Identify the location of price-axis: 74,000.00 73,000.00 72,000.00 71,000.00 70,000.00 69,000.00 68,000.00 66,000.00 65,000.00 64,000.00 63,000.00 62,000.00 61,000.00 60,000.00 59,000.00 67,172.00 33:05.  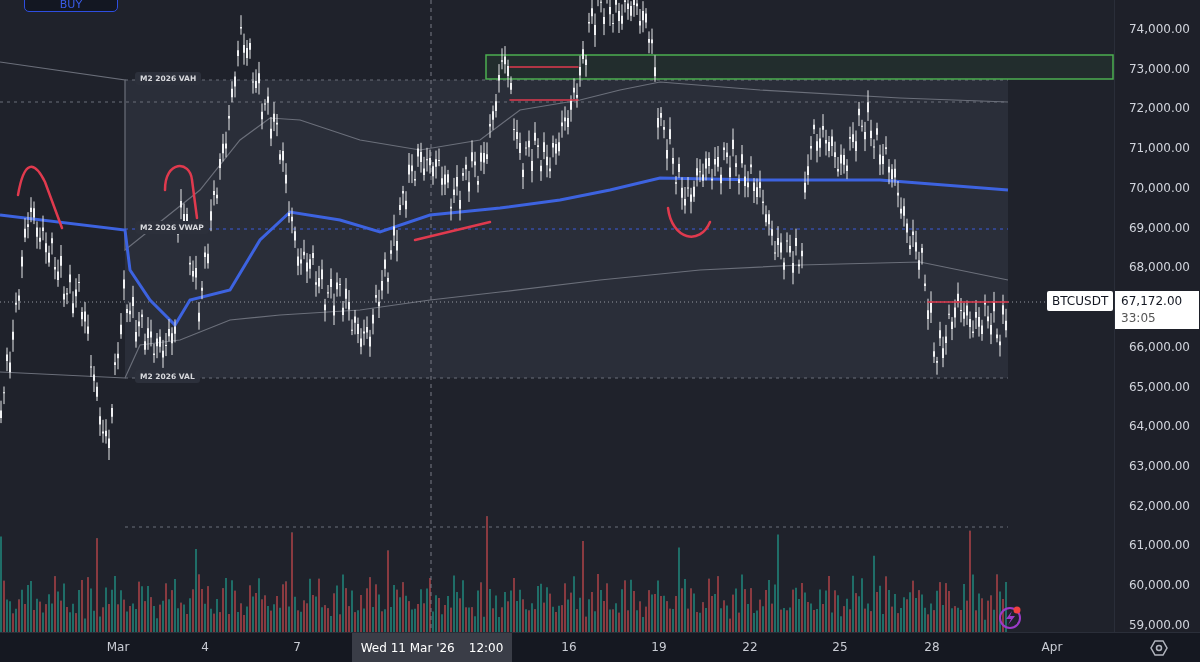
(1157, 316).